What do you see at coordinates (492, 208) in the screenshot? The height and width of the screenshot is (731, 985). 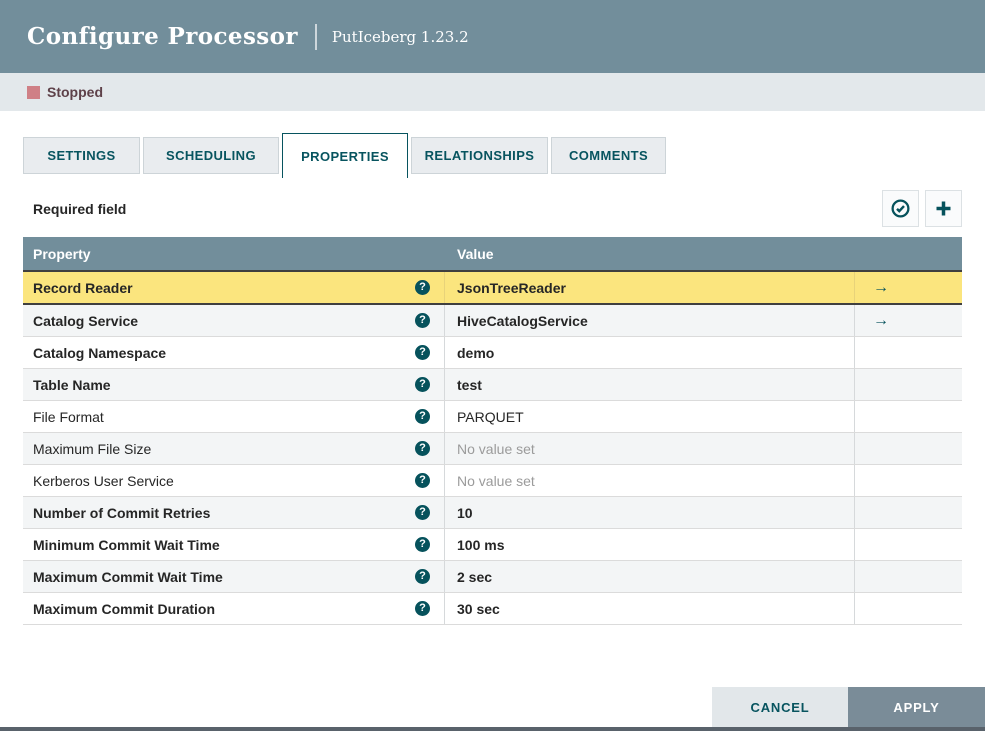 I see `properties-toolbar: Required field` at bounding box center [492, 208].